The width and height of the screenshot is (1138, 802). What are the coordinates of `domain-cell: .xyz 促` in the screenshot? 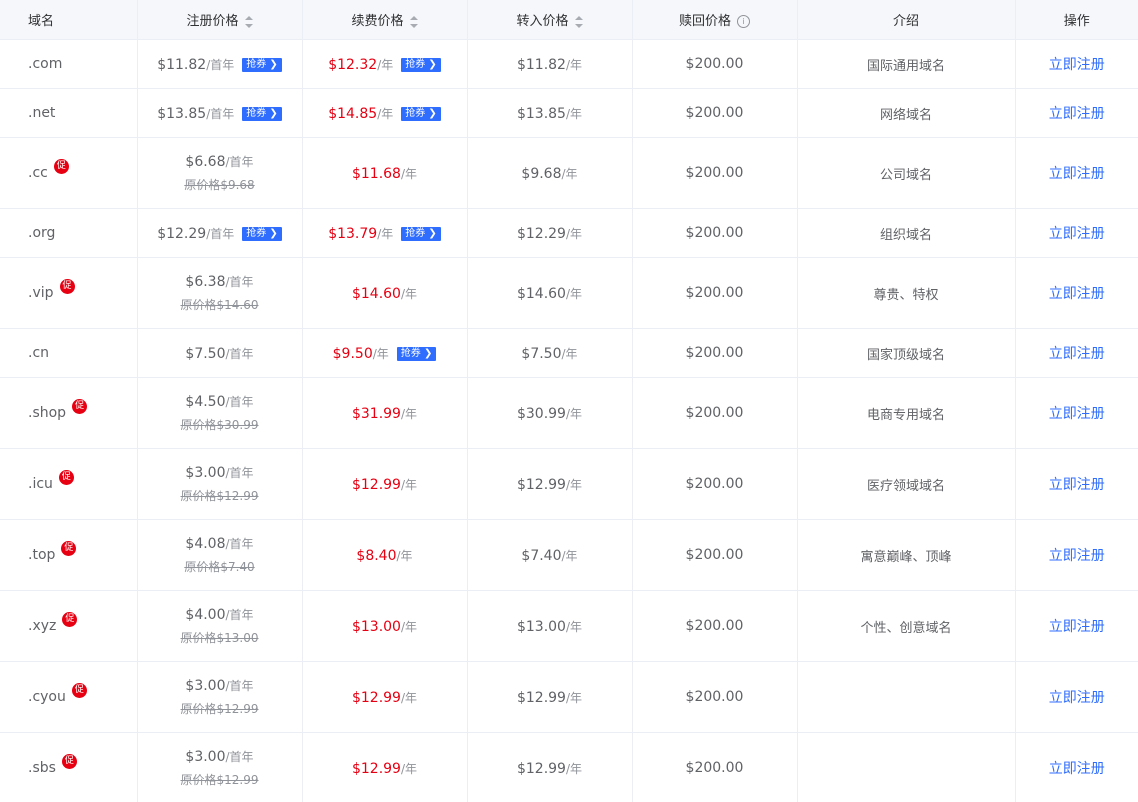 It's located at (69, 626).